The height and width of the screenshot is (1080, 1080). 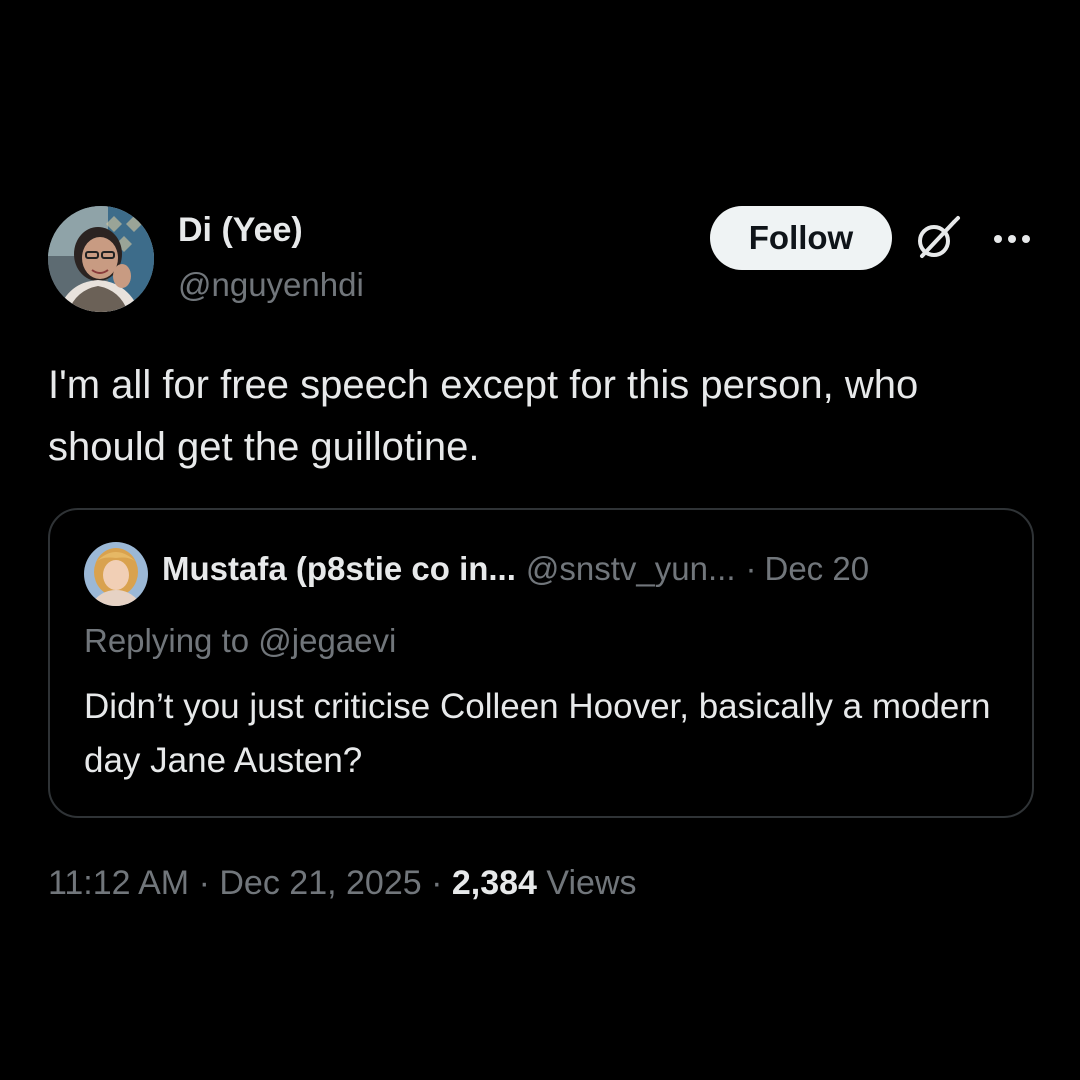 I want to click on quoted-tweet-date: Dec 20, so click(x=817, y=568).